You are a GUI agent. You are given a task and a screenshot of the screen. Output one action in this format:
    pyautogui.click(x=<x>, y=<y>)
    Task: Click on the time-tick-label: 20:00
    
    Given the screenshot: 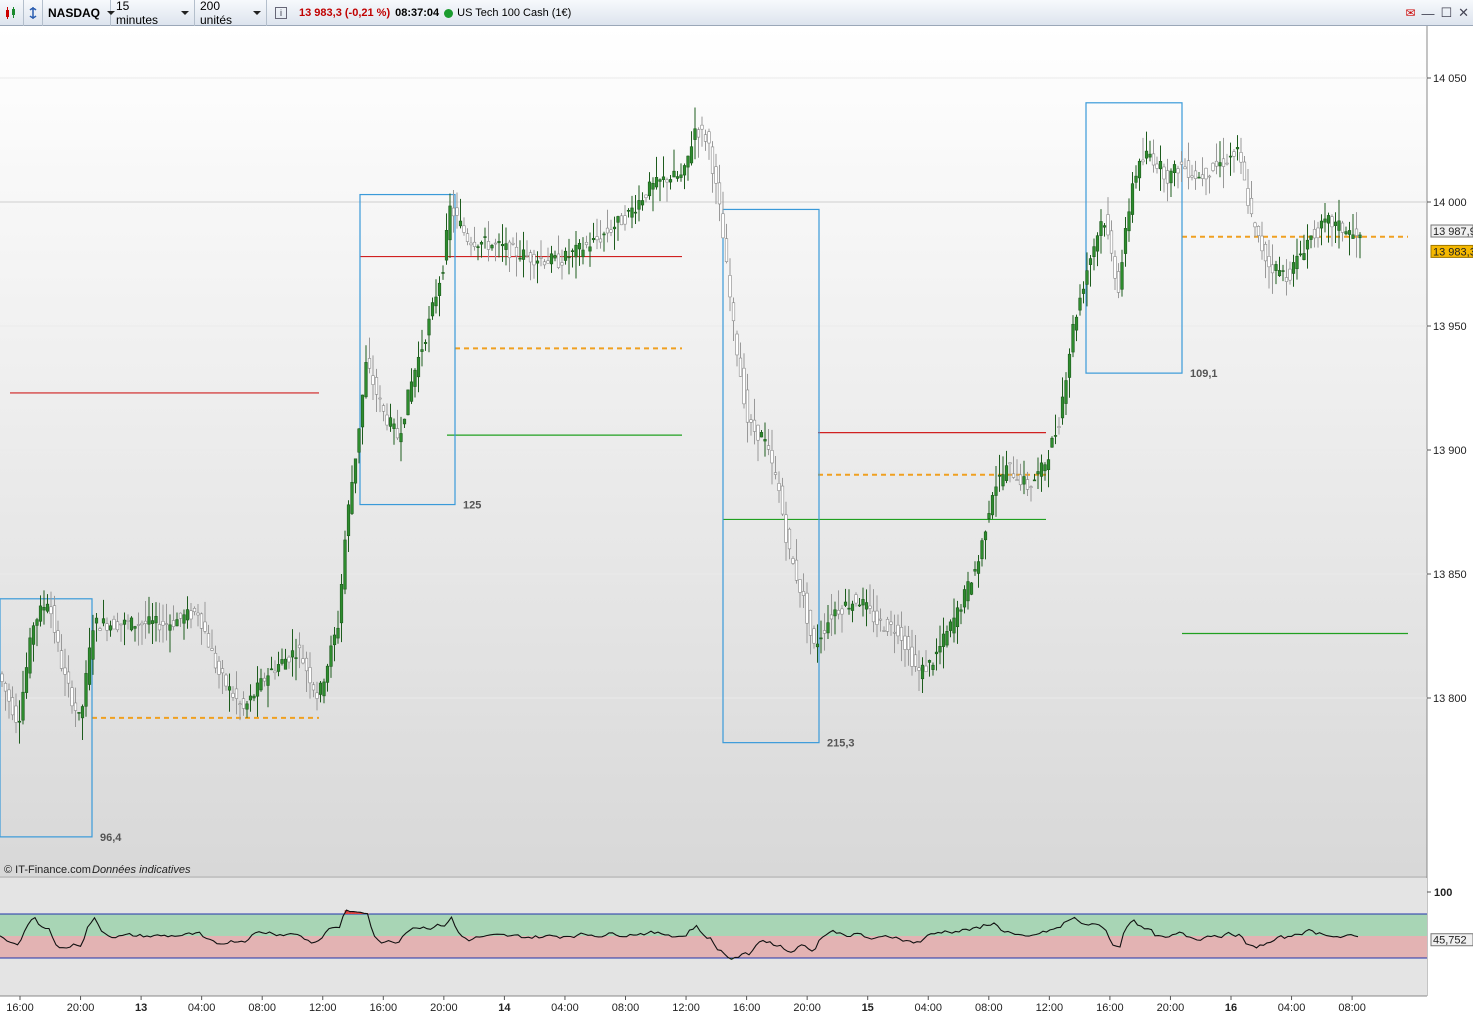 What is the action you would take?
    pyautogui.click(x=807, y=1008)
    